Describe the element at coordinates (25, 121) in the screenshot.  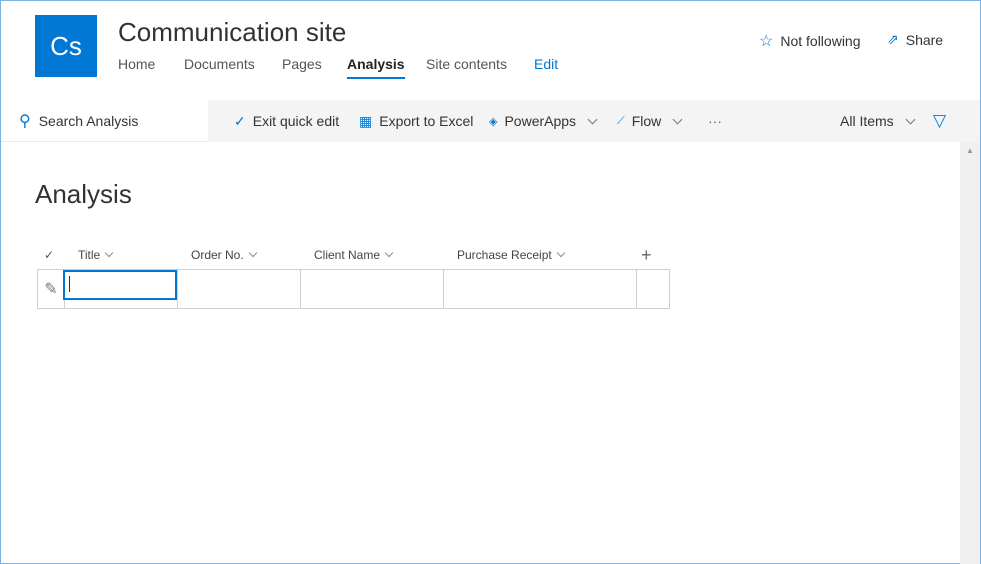
I see `search-icon: ⚲` at that location.